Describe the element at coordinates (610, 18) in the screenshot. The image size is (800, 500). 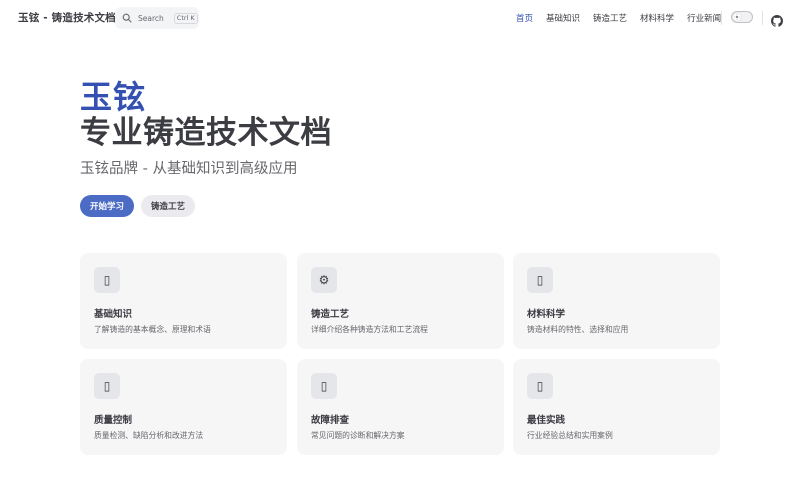
I see `nav-link-casting-process: 铸造工艺` at that location.